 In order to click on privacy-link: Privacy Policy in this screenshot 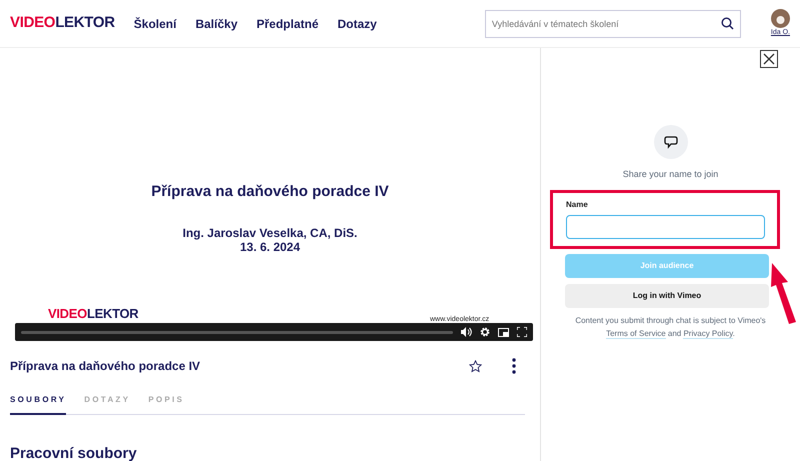, I will do `click(708, 333)`.